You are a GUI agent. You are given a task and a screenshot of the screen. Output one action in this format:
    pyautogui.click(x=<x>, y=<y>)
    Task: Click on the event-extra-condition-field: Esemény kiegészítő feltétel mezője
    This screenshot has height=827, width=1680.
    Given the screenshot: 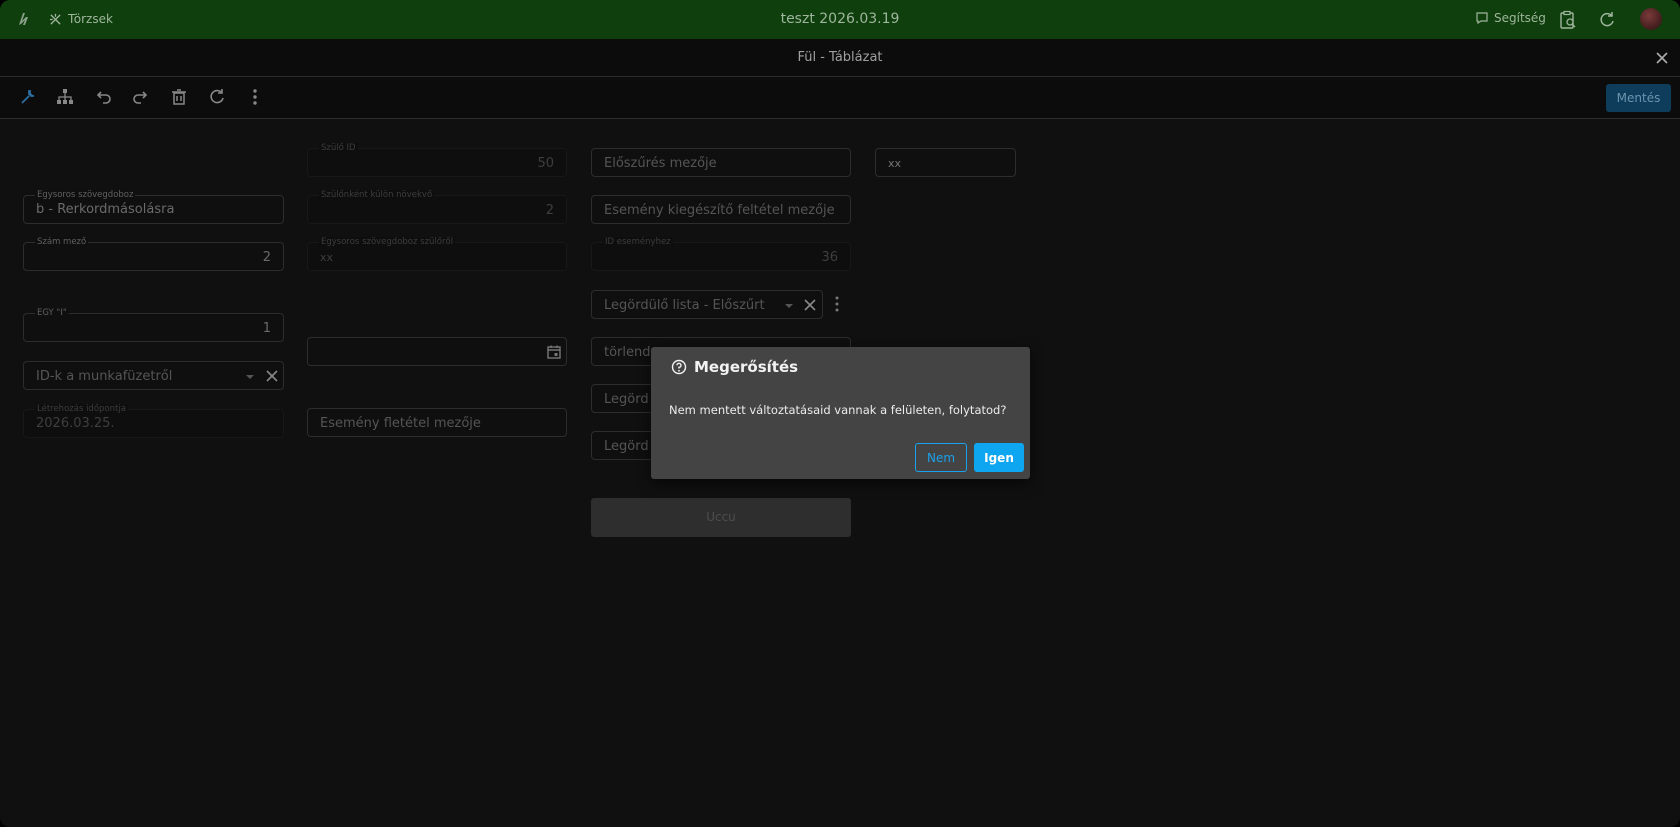 What is the action you would take?
    pyautogui.click(x=721, y=209)
    